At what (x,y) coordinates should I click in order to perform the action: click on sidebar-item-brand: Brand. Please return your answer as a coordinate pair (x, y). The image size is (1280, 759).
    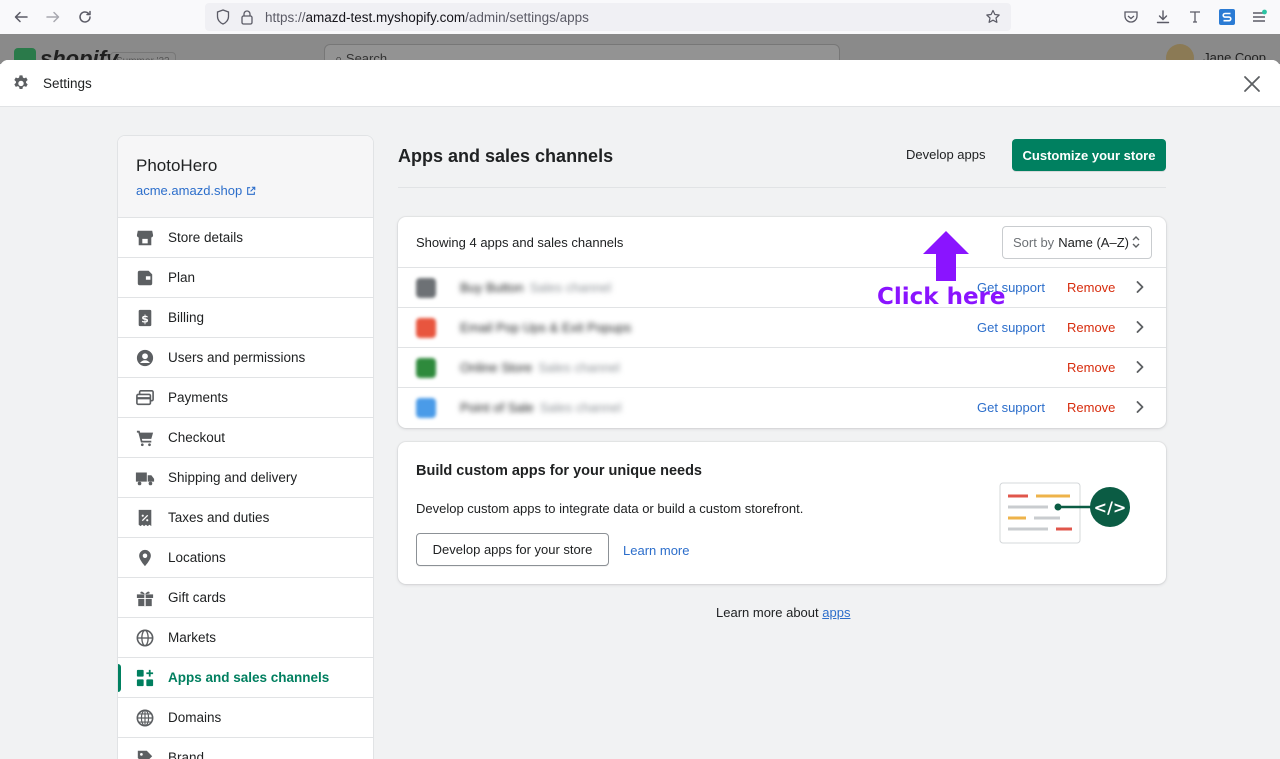
    Looking at the image, I should click on (245, 748).